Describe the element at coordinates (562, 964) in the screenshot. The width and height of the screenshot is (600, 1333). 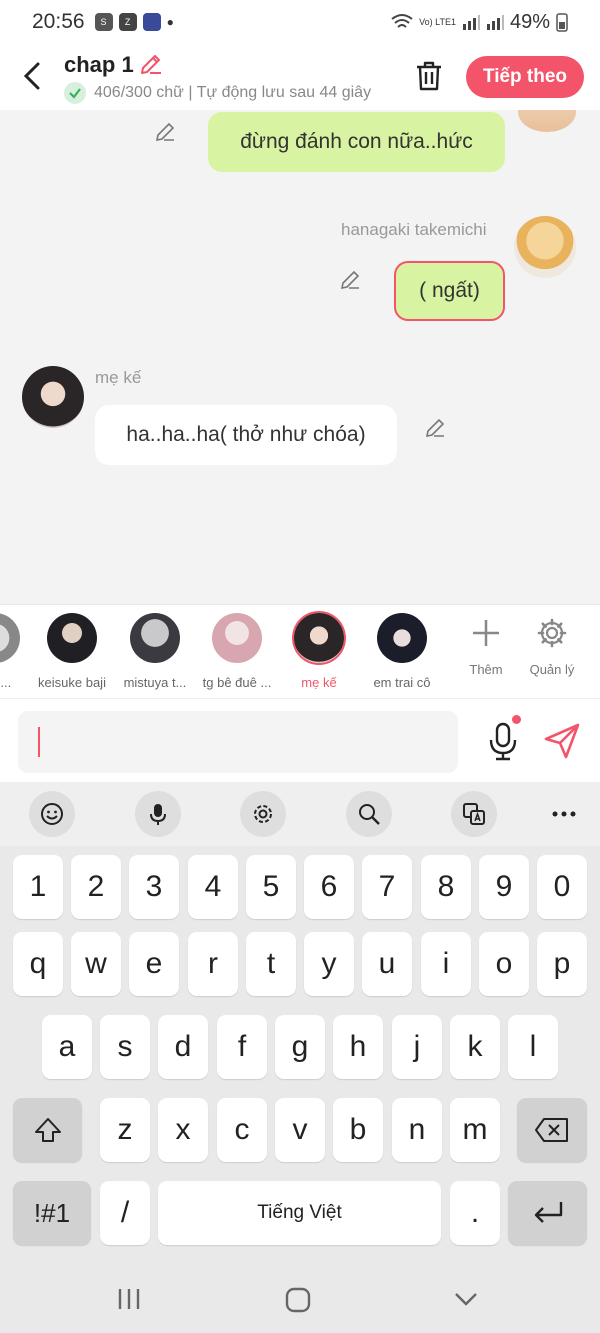
I see `key-p: p` at that location.